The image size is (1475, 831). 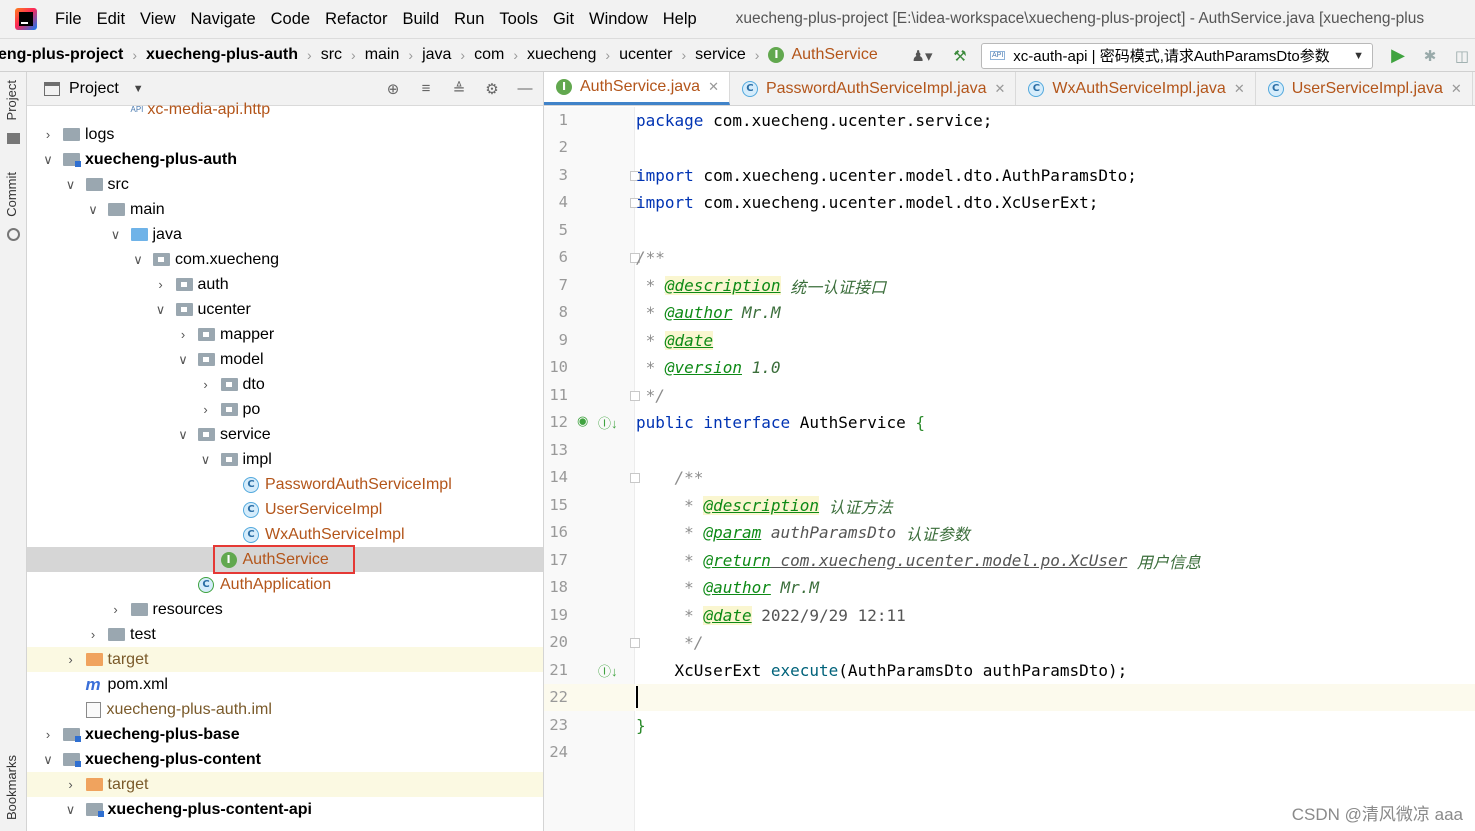 I want to click on tree-item: › logs, so click(x=285, y=134).